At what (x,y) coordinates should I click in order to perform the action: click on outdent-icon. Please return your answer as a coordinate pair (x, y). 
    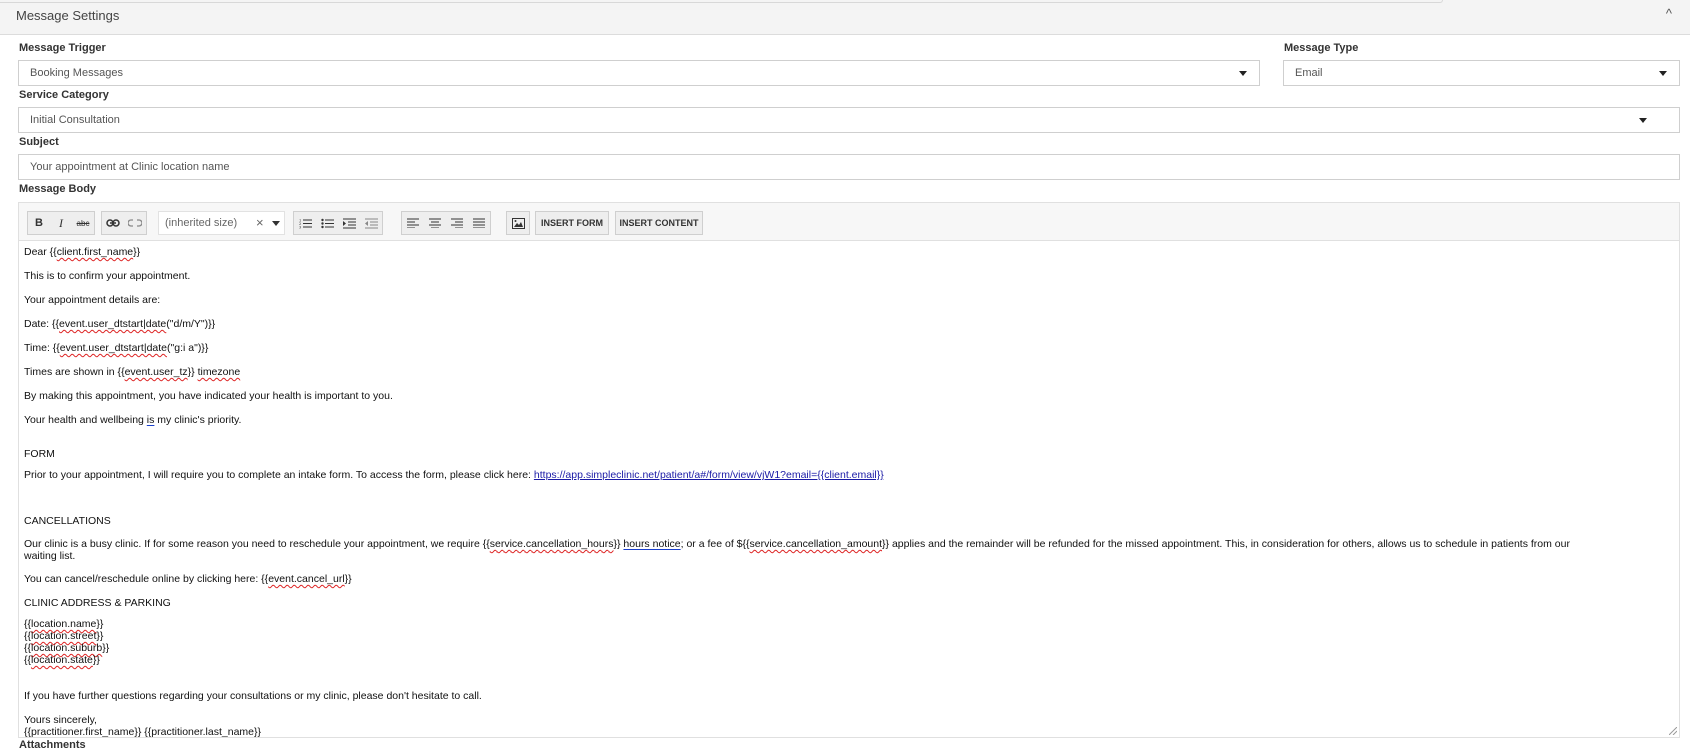
    Looking at the image, I should click on (371, 223).